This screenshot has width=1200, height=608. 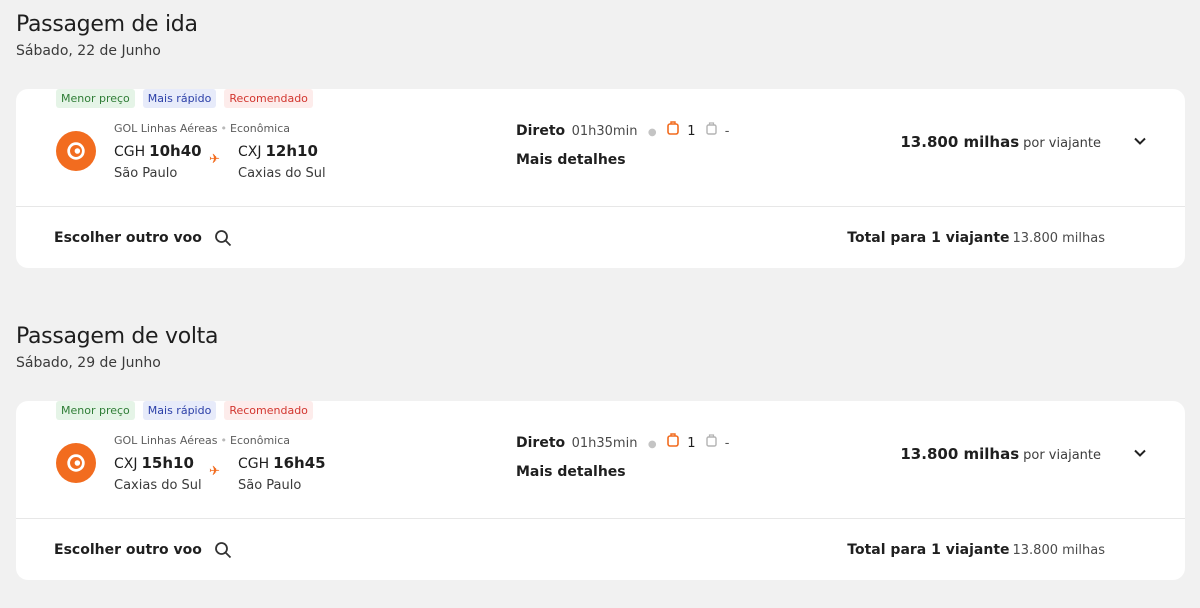 What do you see at coordinates (175, 151) in the screenshot?
I see `origin-time: 10h40` at bounding box center [175, 151].